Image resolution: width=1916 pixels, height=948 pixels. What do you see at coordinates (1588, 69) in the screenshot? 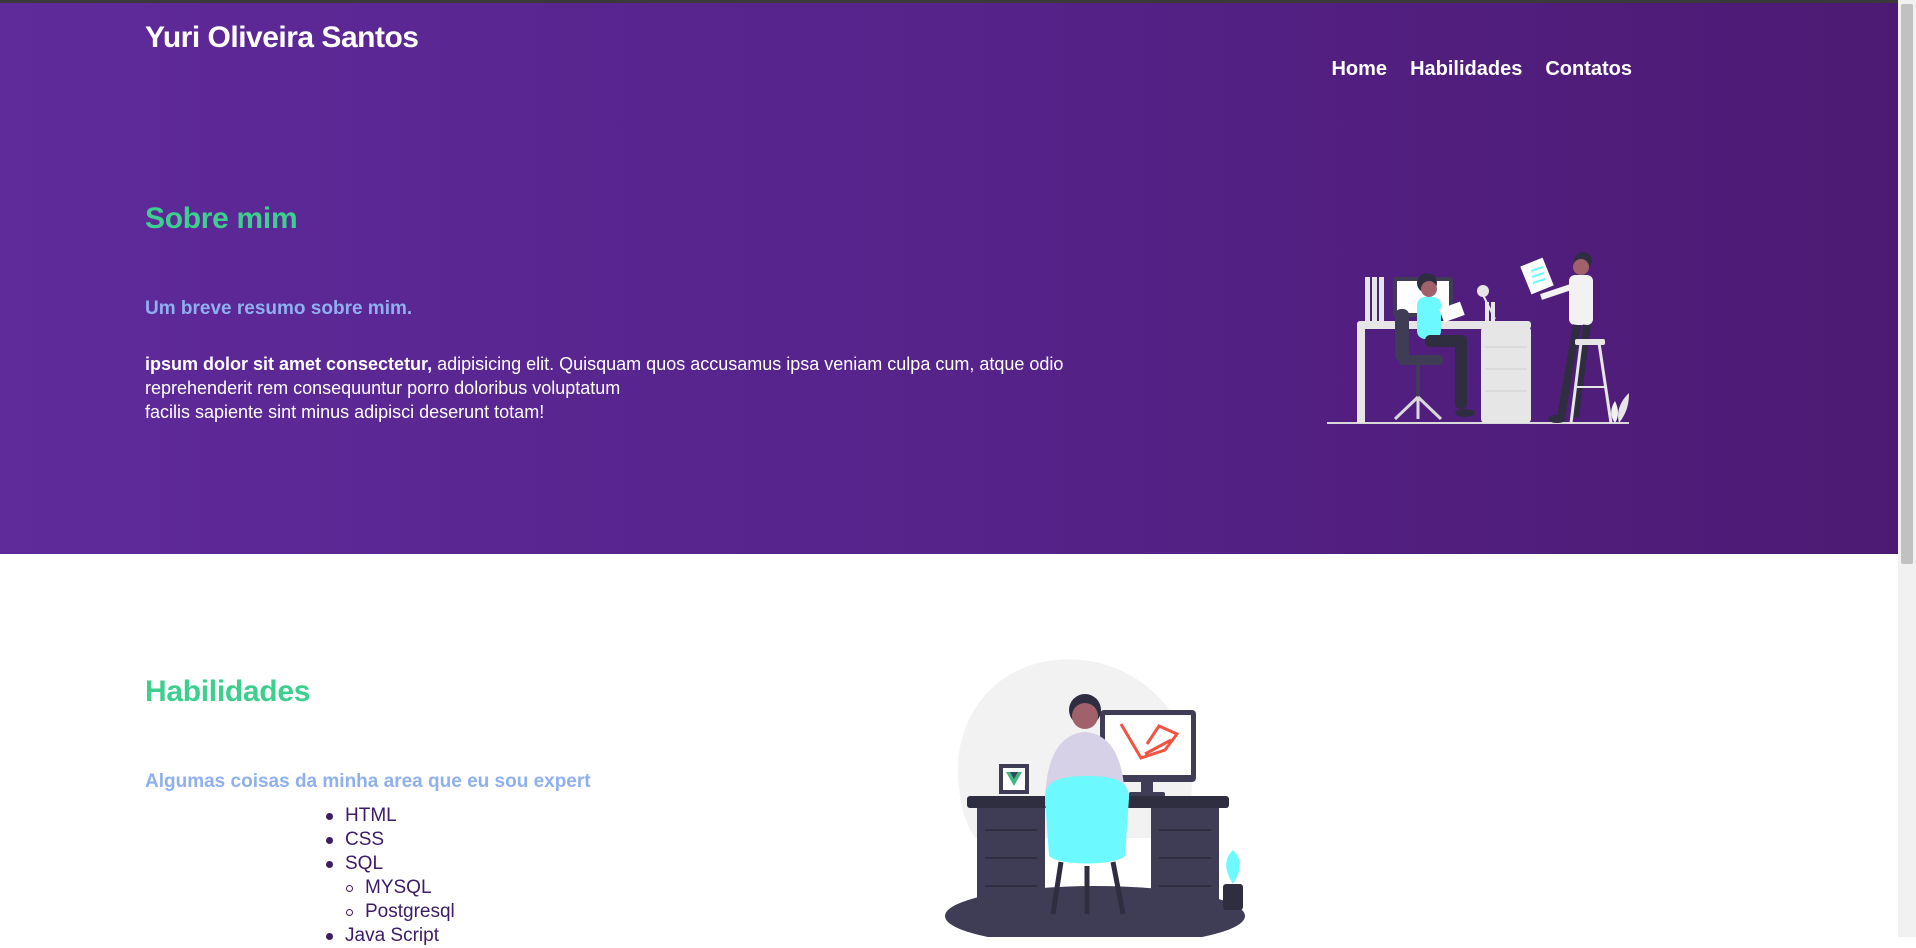
I see `nav-contatos-link: Contatos` at bounding box center [1588, 69].